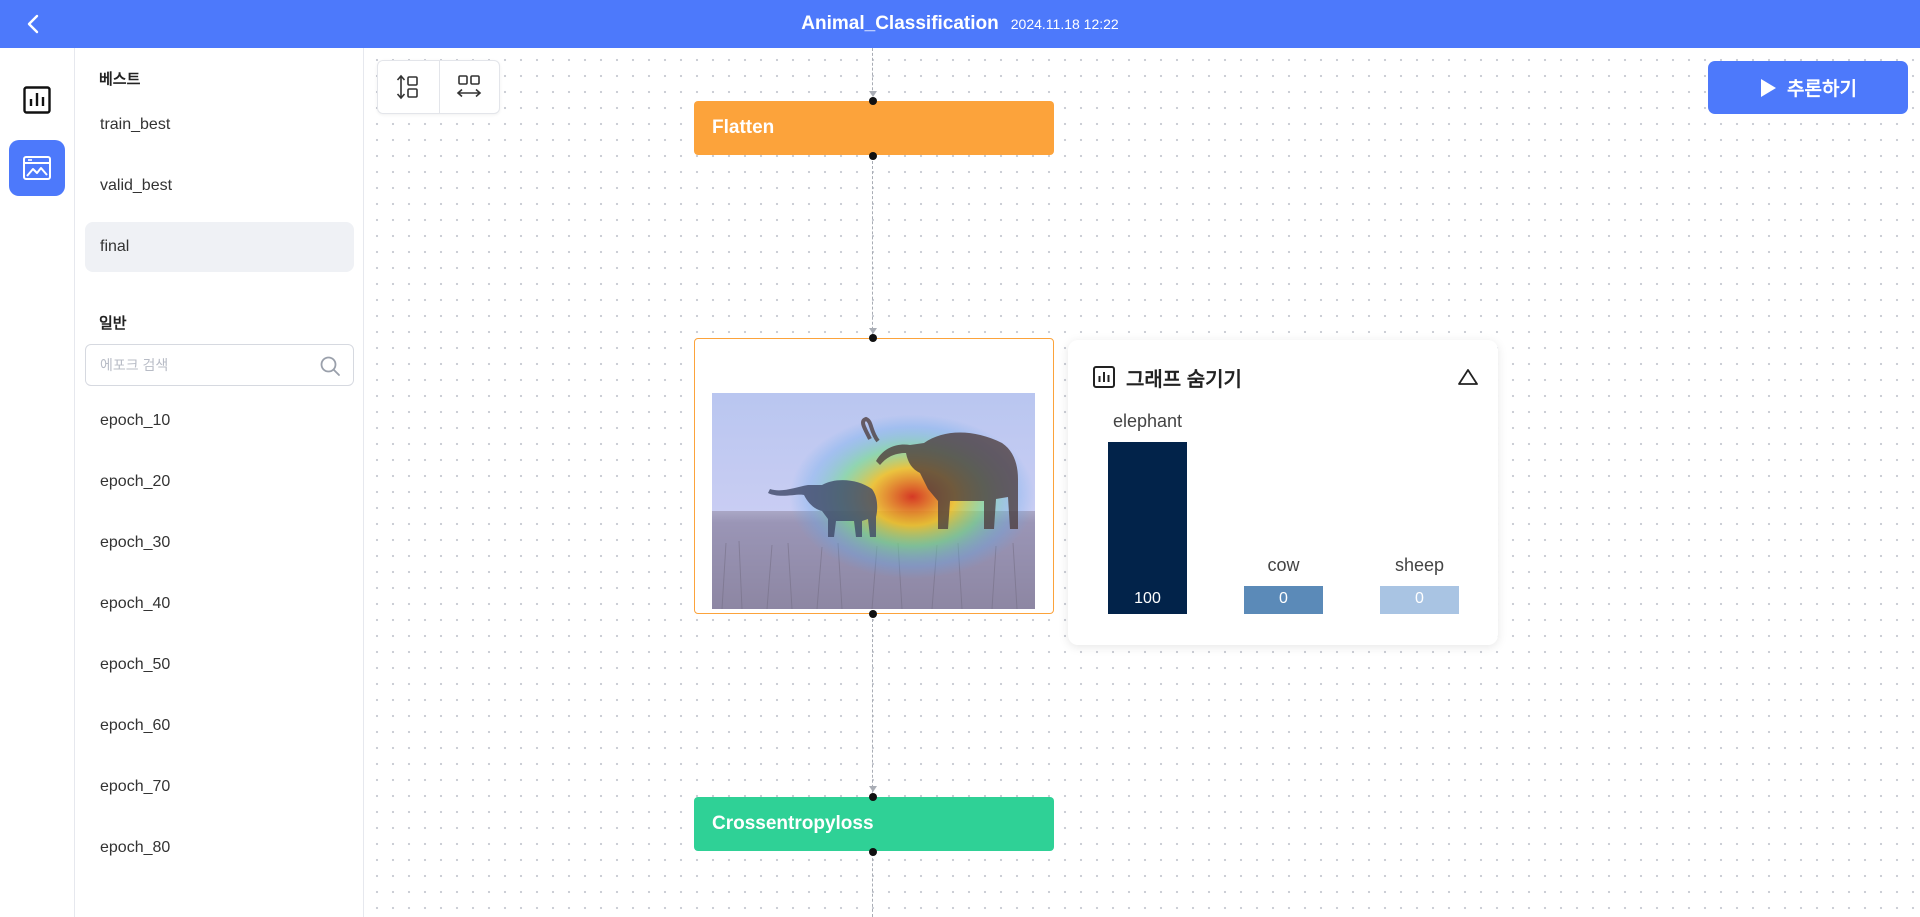  What do you see at coordinates (219, 787) in the screenshot?
I see `epoch-item: epoch_70` at bounding box center [219, 787].